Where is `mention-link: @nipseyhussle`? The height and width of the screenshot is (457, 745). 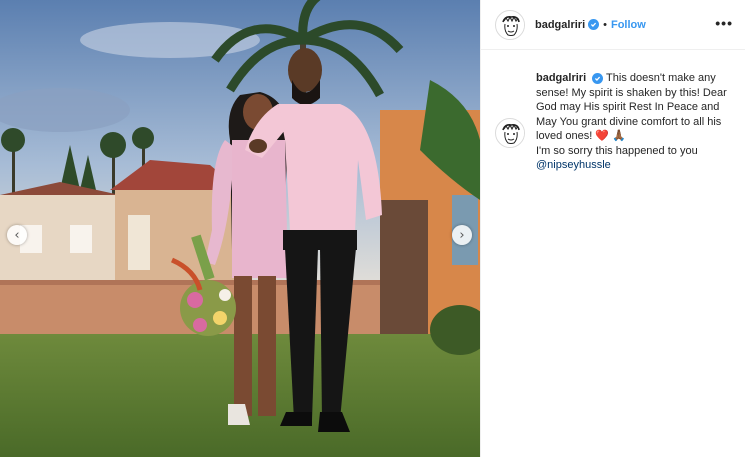
mention-link: @nipseyhussle is located at coordinates (573, 165).